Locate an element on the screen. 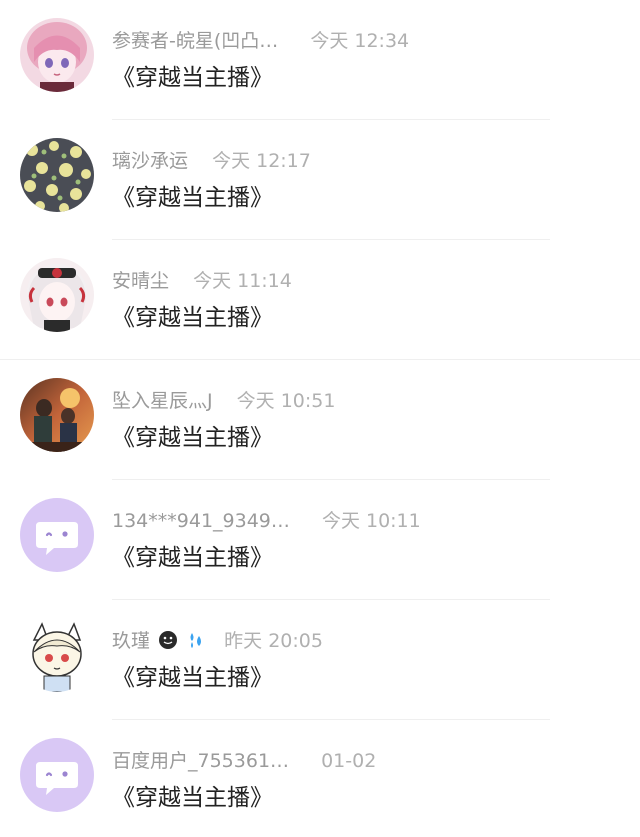 Image resolution: width=640 pixels, height=837 pixels. timestamp: 今天 12:34 is located at coordinates (360, 41).